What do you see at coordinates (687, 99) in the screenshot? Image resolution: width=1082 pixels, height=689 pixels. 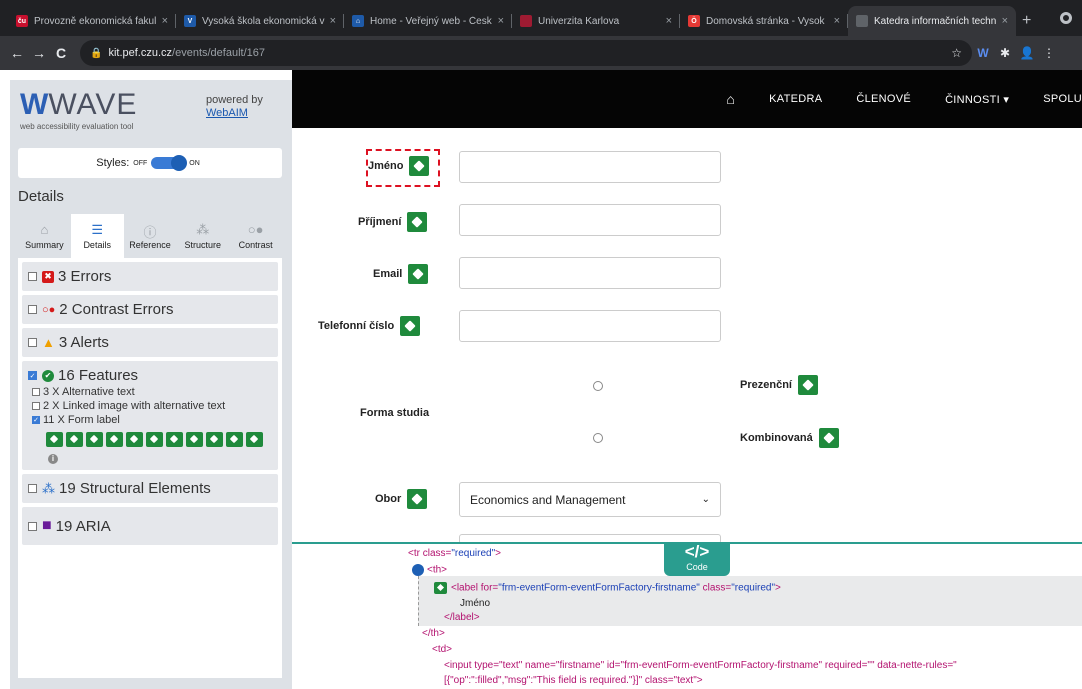 I see `site-navbar: ⌂ KATEDRA ČLENOVÉ ČINNOSTI ▾ SPOLU` at bounding box center [687, 99].